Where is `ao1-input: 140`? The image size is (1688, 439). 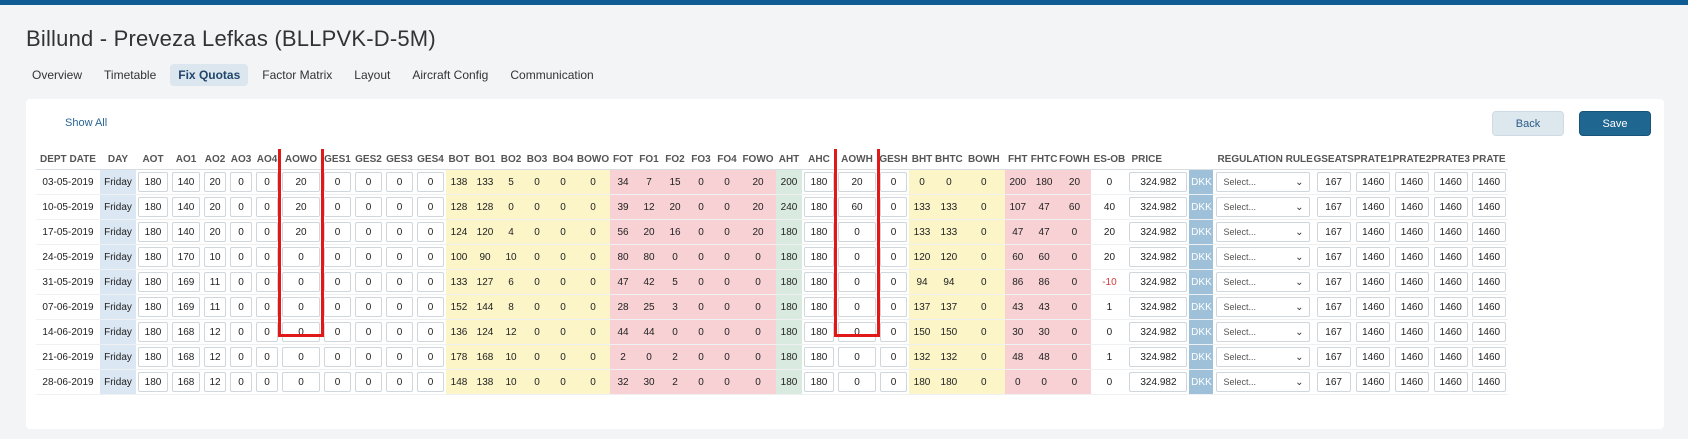 ao1-input: 140 is located at coordinates (186, 182).